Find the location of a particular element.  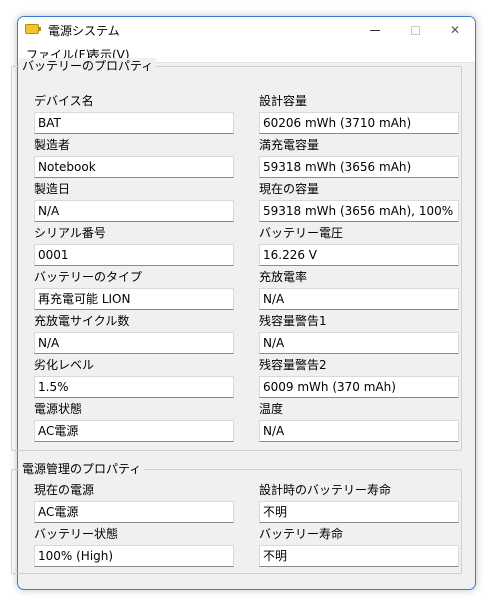

warning-level-1-label: 残容量警告1 is located at coordinates (293, 321).